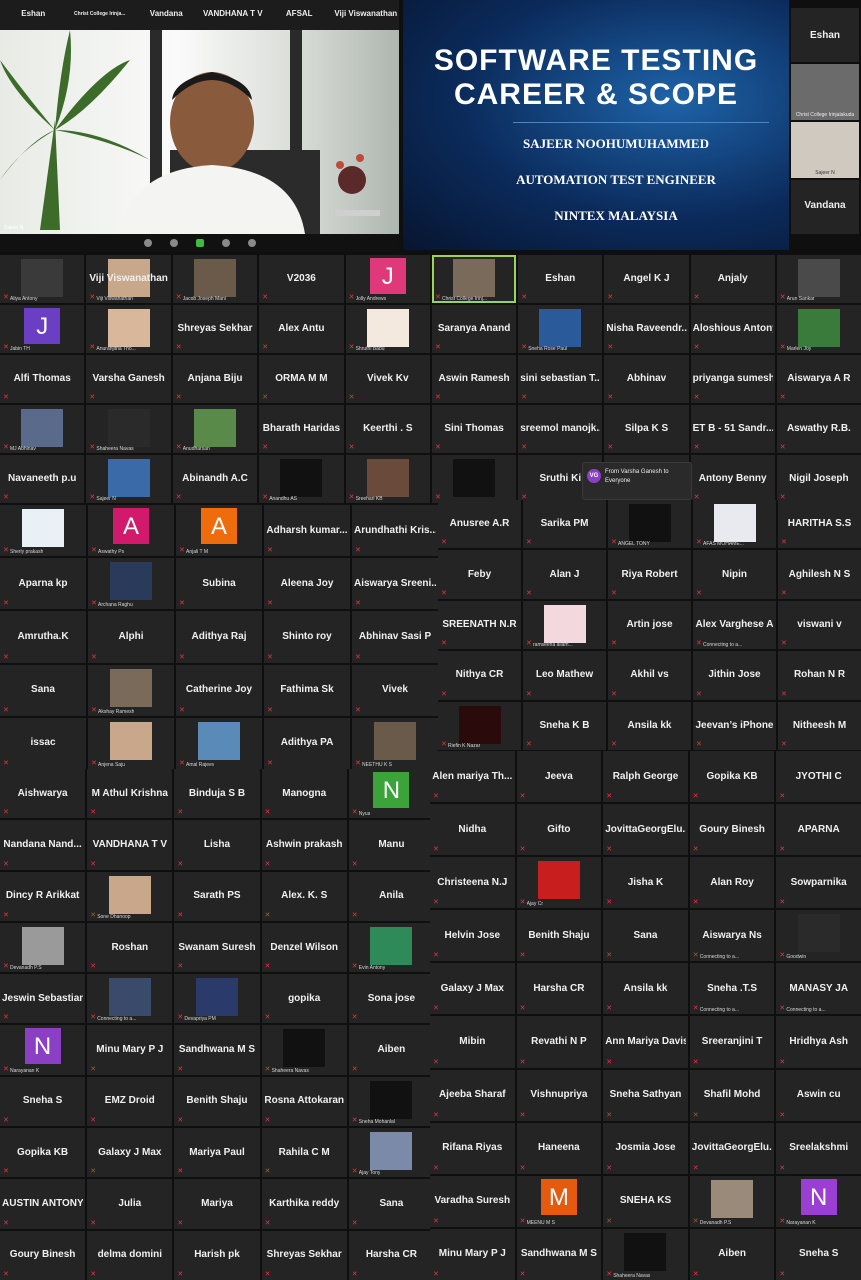 This screenshot has height=1280, width=861. I want to click on participant-tile: Angel K J ✕, so click(646, 279).